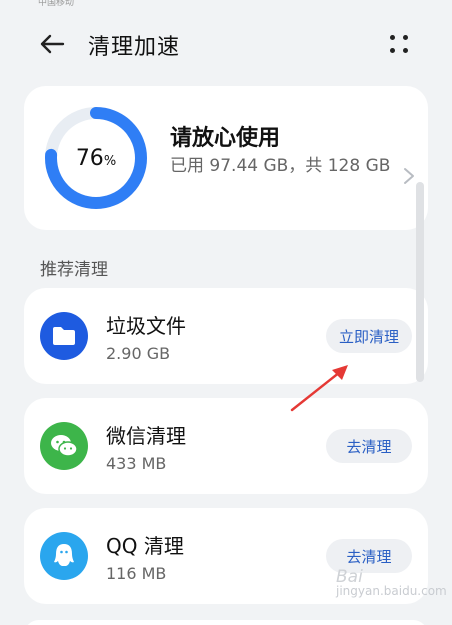 Image resolution: width=452 pixels, height=625 pixels. I want to click on scrollbar, so click(420, 282).